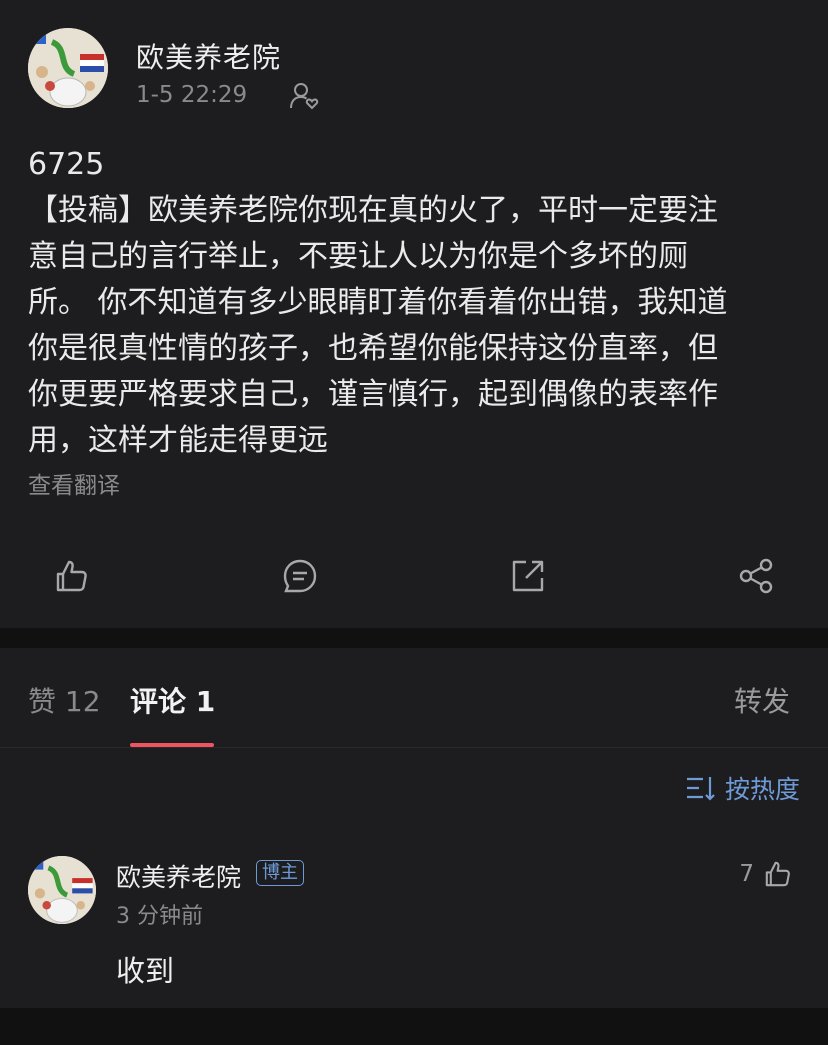 Image resolution: width=828 pixels, height=1045 pixels. I want to click on tab-reposts: 转发, so click(762, 700).